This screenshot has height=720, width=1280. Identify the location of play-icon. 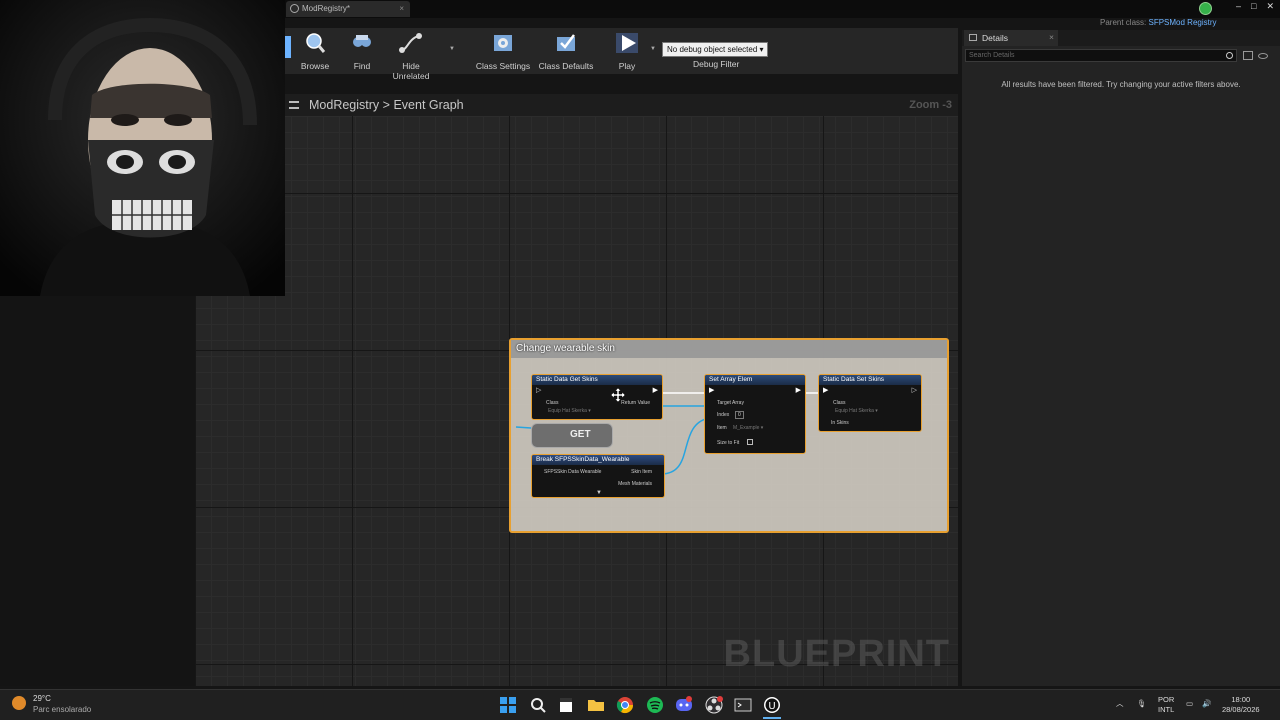
(627, 43).